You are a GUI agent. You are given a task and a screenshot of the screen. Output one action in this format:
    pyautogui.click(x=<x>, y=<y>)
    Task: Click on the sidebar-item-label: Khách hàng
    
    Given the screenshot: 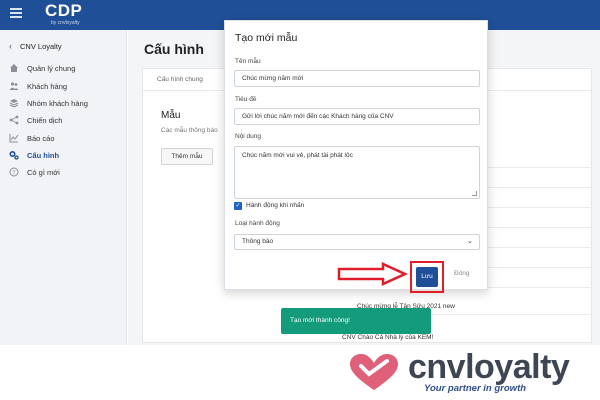 What is the action you would take?
    pyautogui.click(x=47, y=86)
    